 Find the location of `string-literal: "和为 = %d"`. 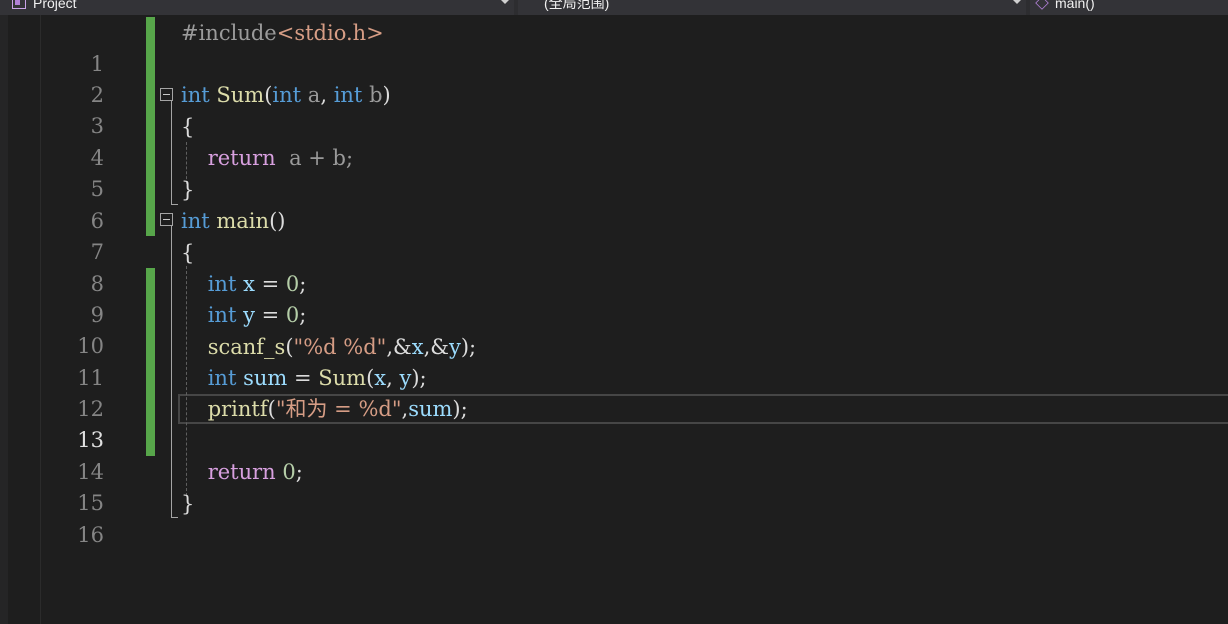

string-literal: "和为 = %d" is located at coordinates (338, 409).